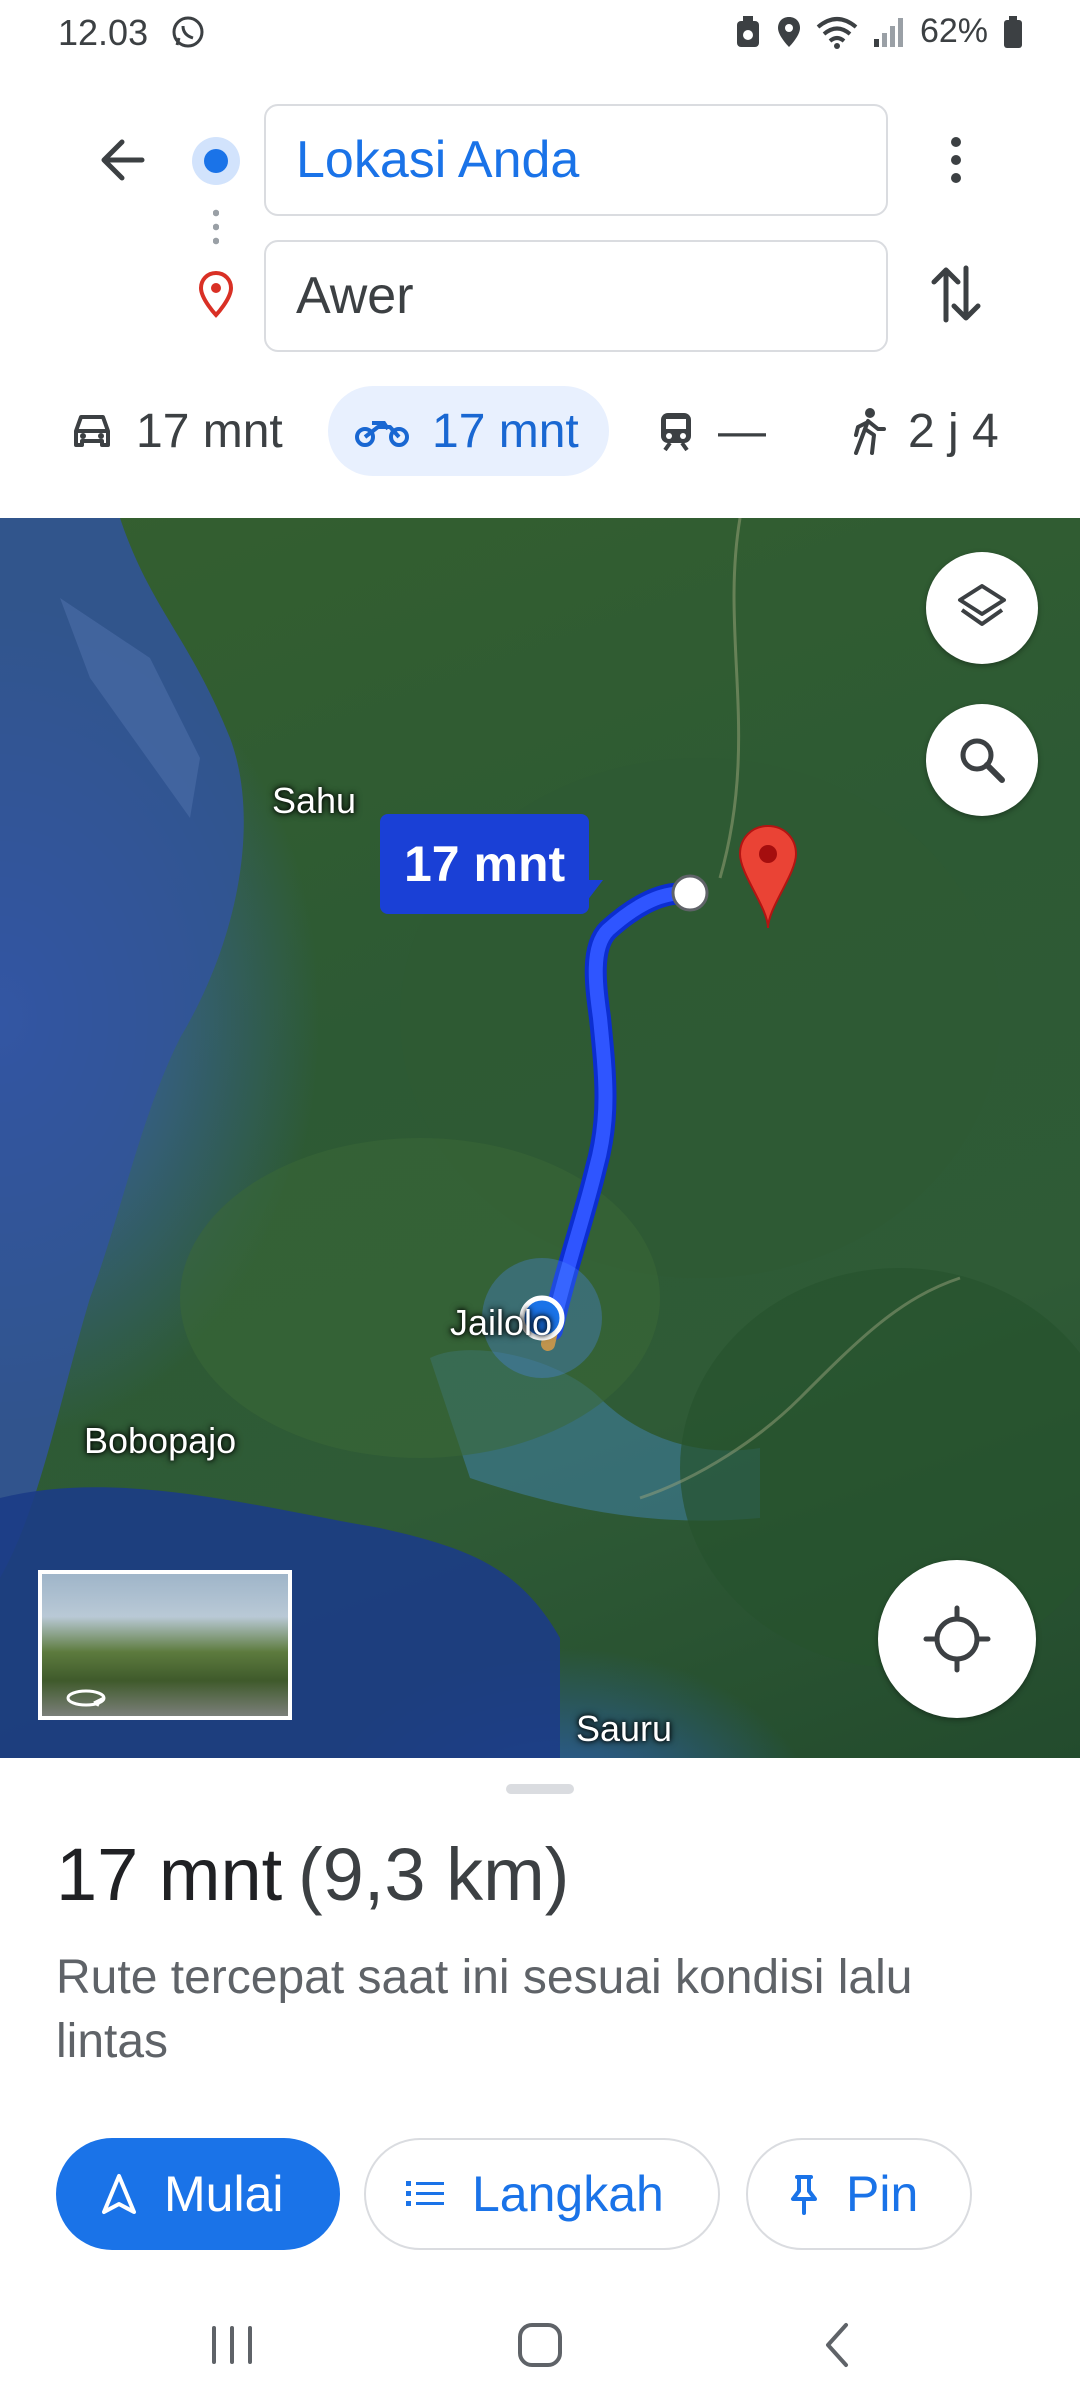 This screenshot has width=1080, height=2408. What do you see at coordinates (505, 431) in the screenshot?
I see `mode-motorcycle-time: 17 mnt` at bounding box center [505, 431].